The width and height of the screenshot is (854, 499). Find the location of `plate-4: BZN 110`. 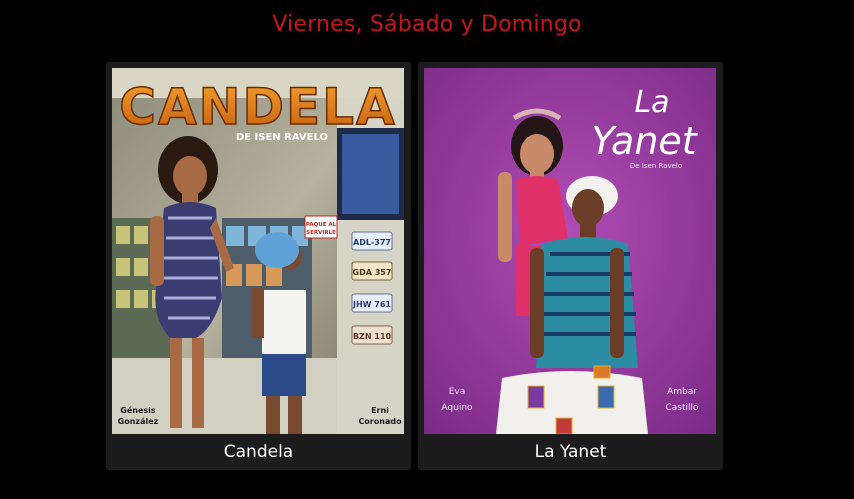

plate-4: BZN 110 is located at coordinates (372, 336).